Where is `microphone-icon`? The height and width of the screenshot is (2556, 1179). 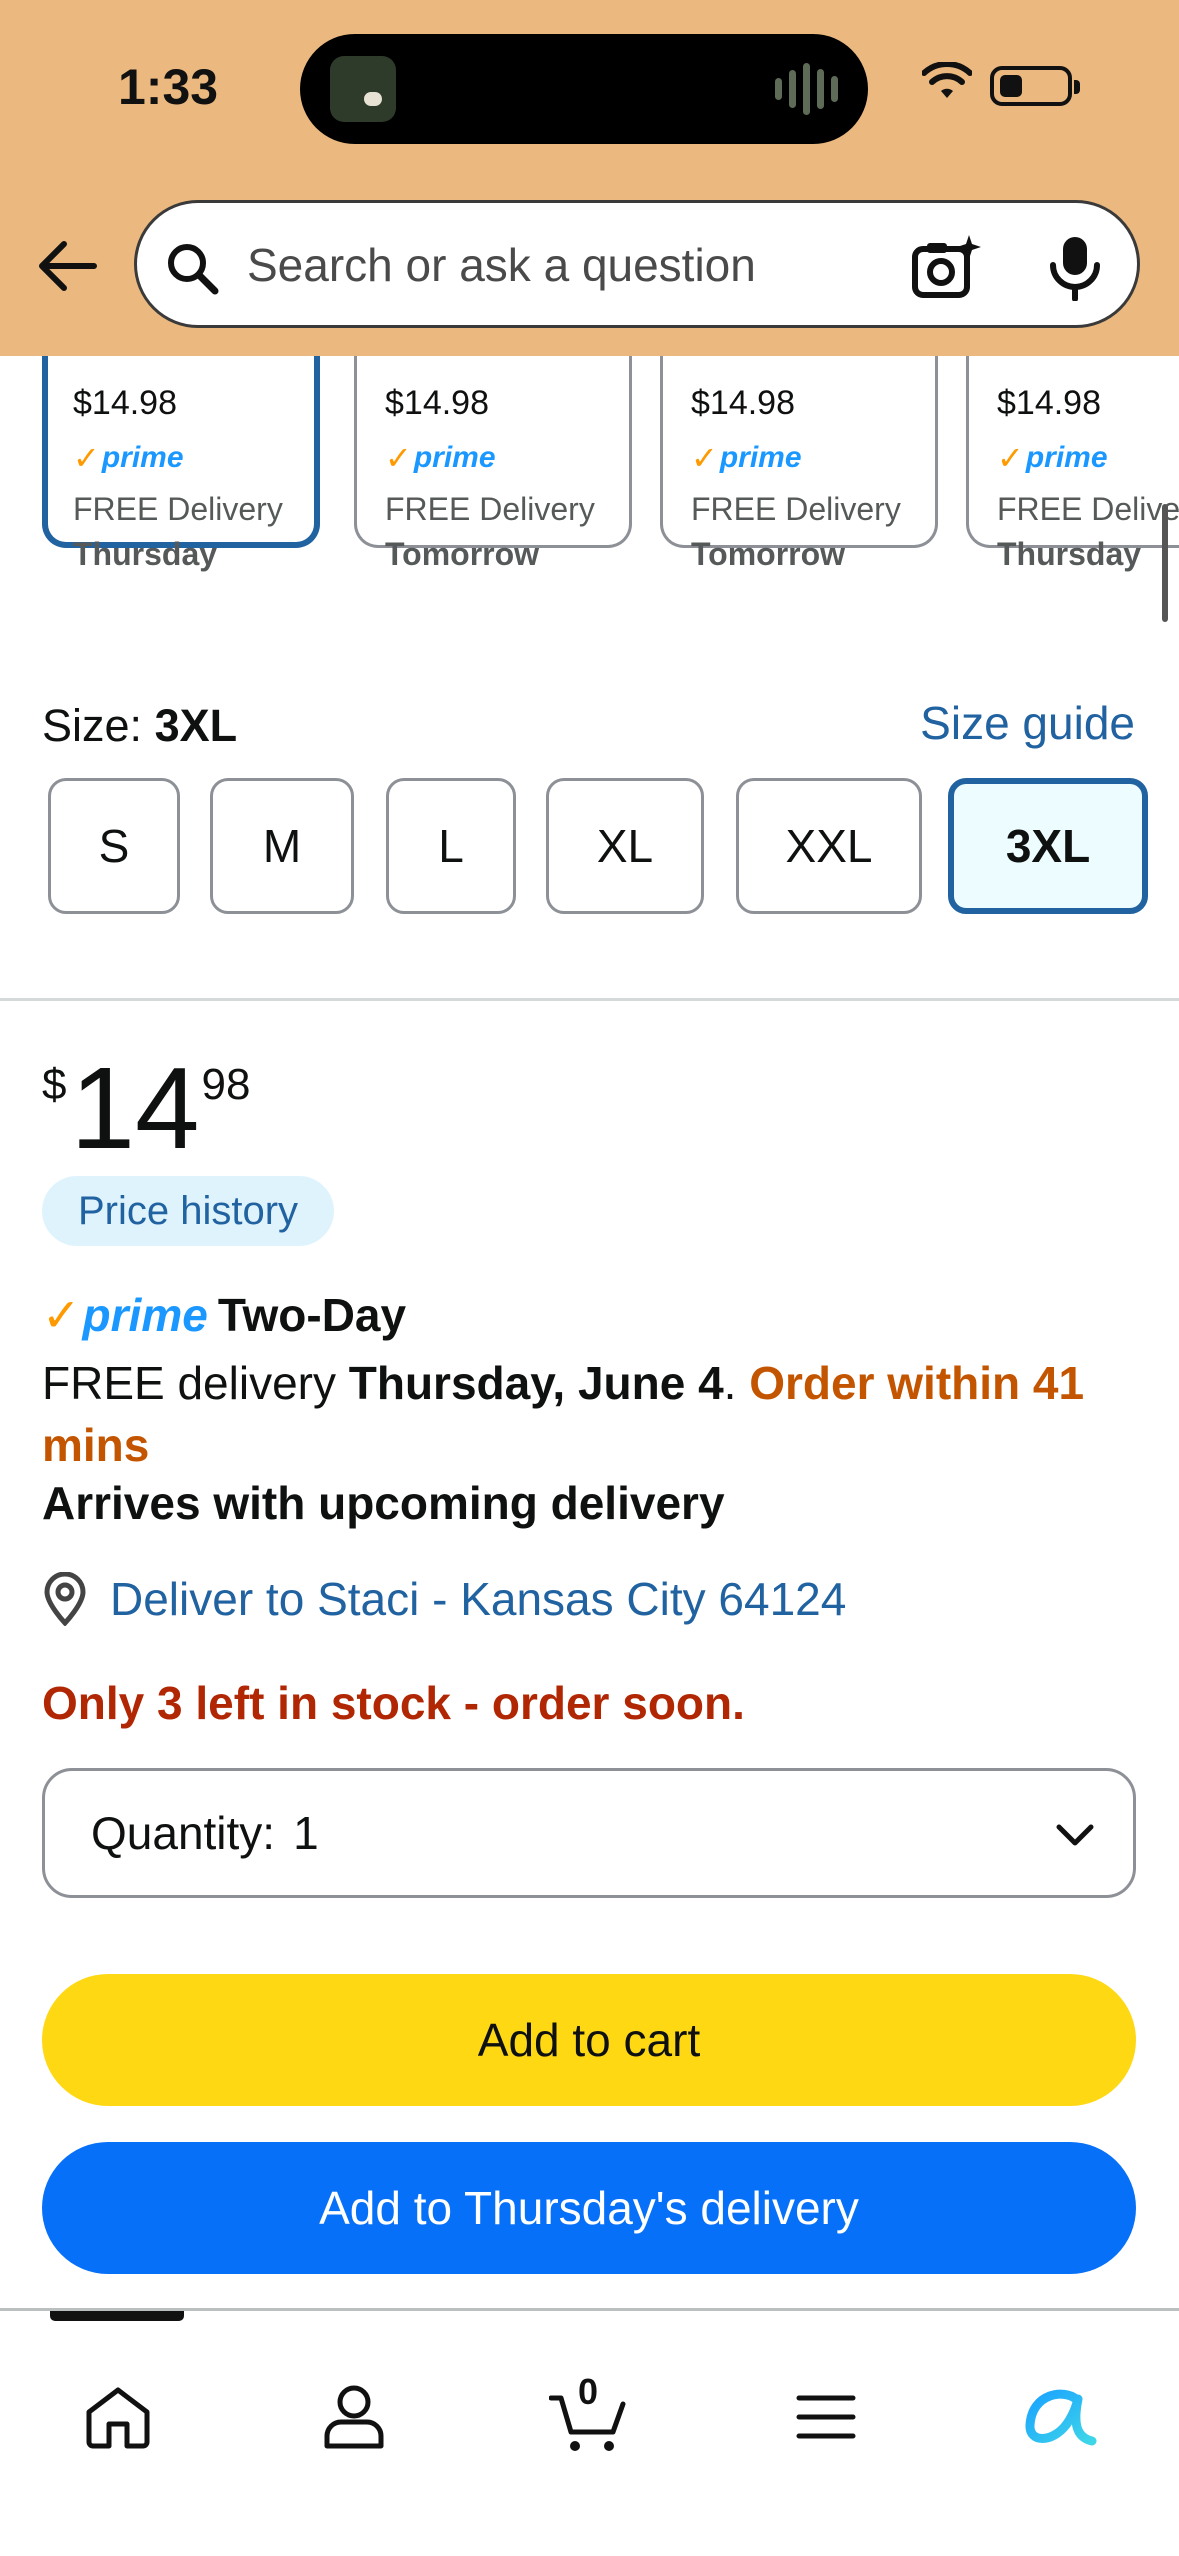
microphone-icon is located at coordinates (1075, 267).